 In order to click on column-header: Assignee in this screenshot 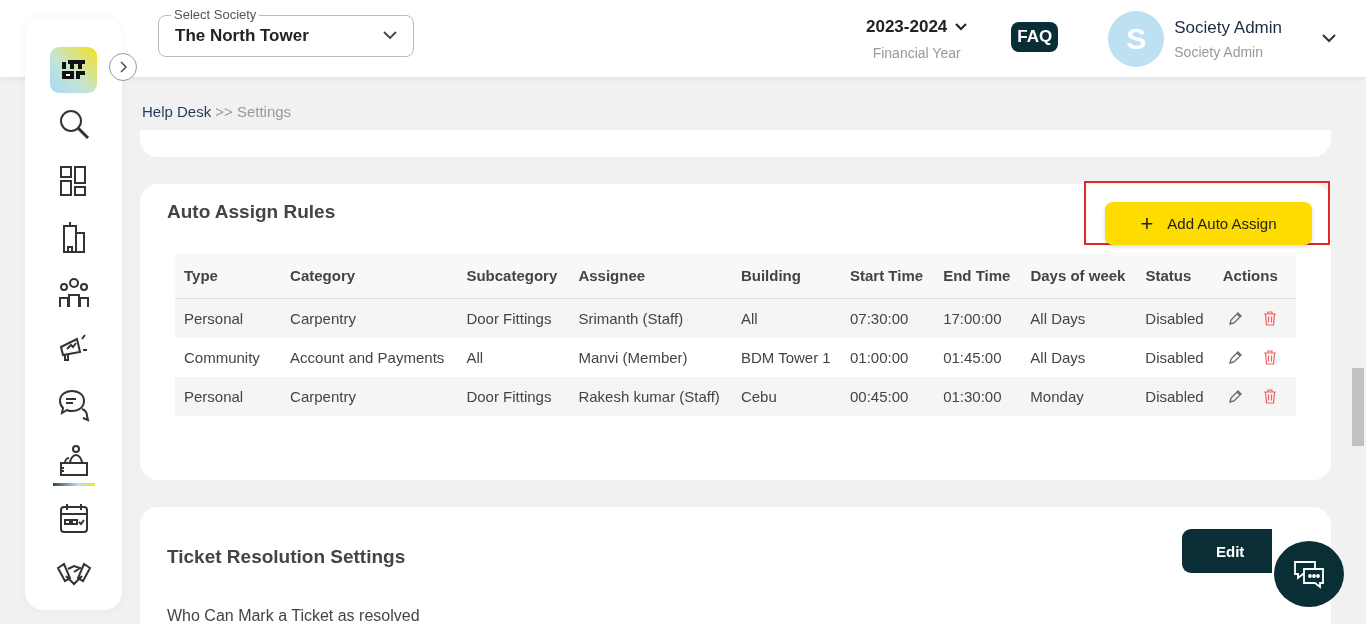, I will do `click(612, 275)`.